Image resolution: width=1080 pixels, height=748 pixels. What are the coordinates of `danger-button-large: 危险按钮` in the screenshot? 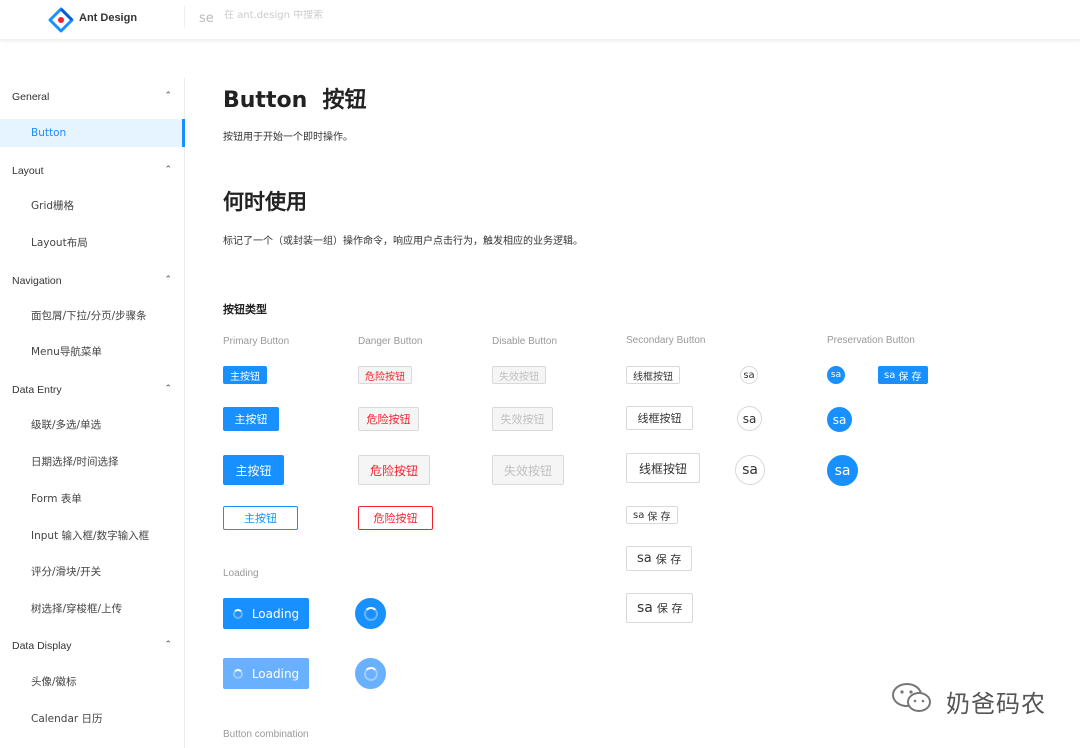 It's located at (394, 470).